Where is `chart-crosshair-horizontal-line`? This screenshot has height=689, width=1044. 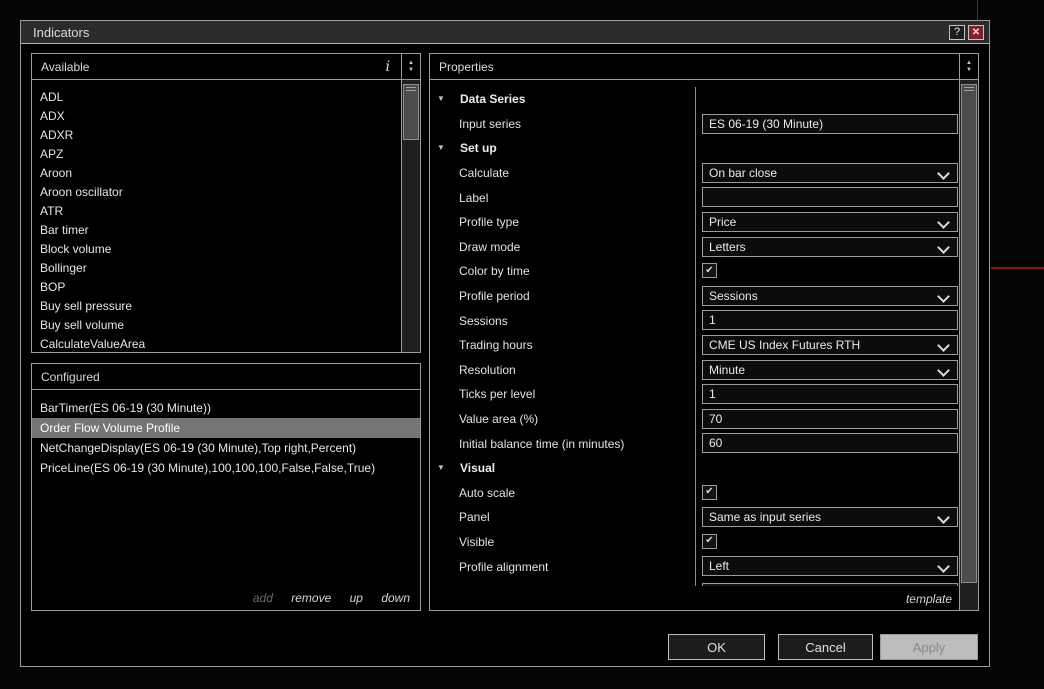 chart-crosshair-horizontal-line is located at coordinates (1017, 268).